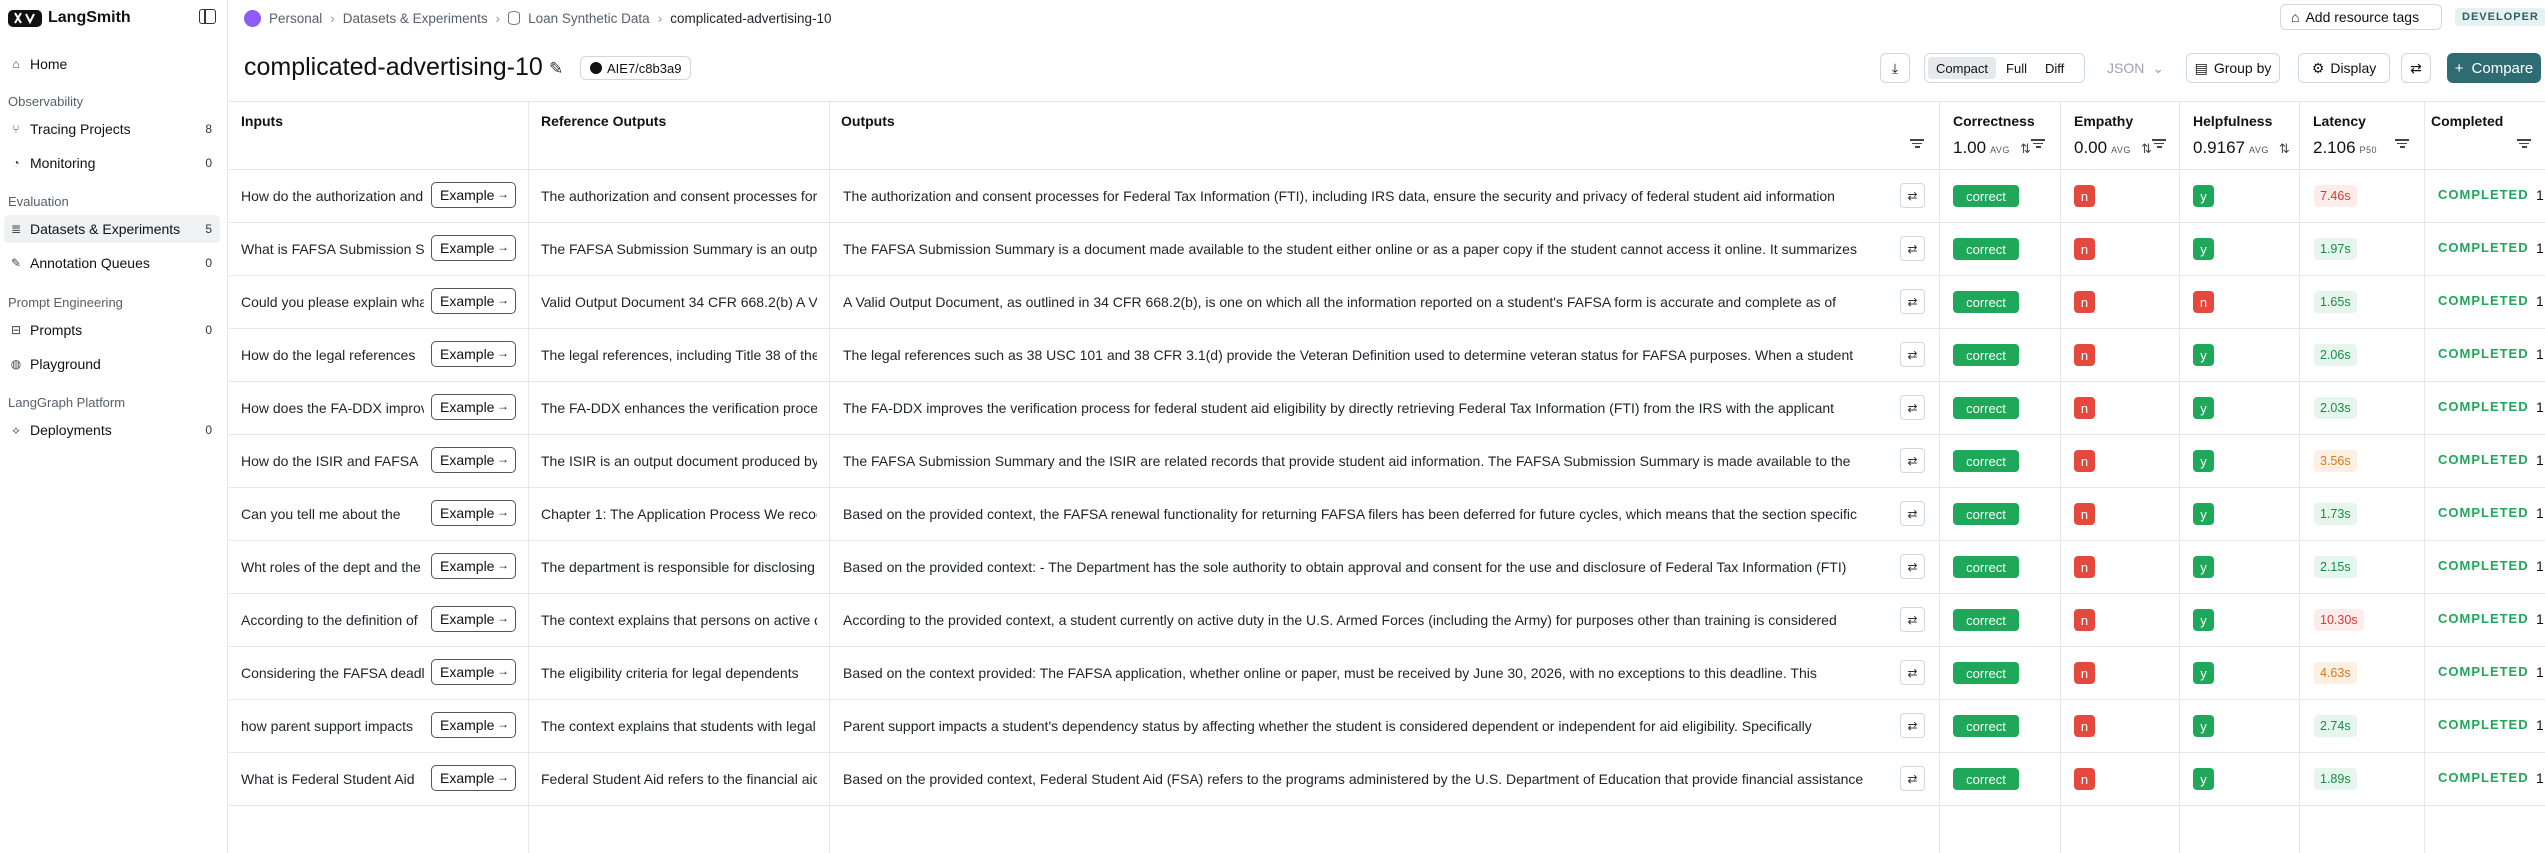 This screenshot has width=2545, height=853. Describe the element at coordinates (112, 263) in the screenshot. I see `sidebar-item-annotation-queues: ✎ Annotation Queues 0` at that location.